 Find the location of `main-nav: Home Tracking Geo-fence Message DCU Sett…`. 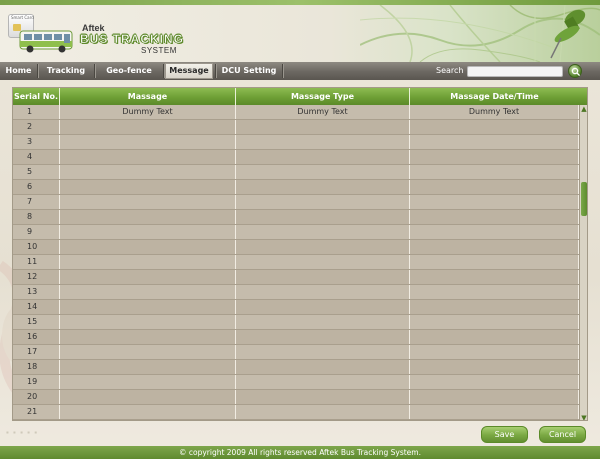

main-nav: Home Tracking Geo-fence Message DCU Sett… is located at coordinates (300, 71).